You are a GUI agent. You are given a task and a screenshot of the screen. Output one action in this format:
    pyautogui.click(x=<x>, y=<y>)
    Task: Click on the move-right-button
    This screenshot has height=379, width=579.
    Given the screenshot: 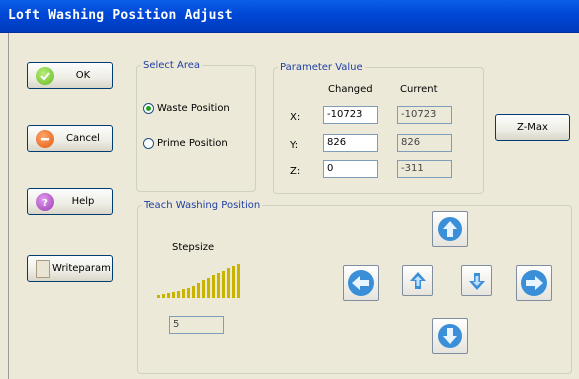 What is the action you would take?
    pyautogui.click(x=534, y=283)
    